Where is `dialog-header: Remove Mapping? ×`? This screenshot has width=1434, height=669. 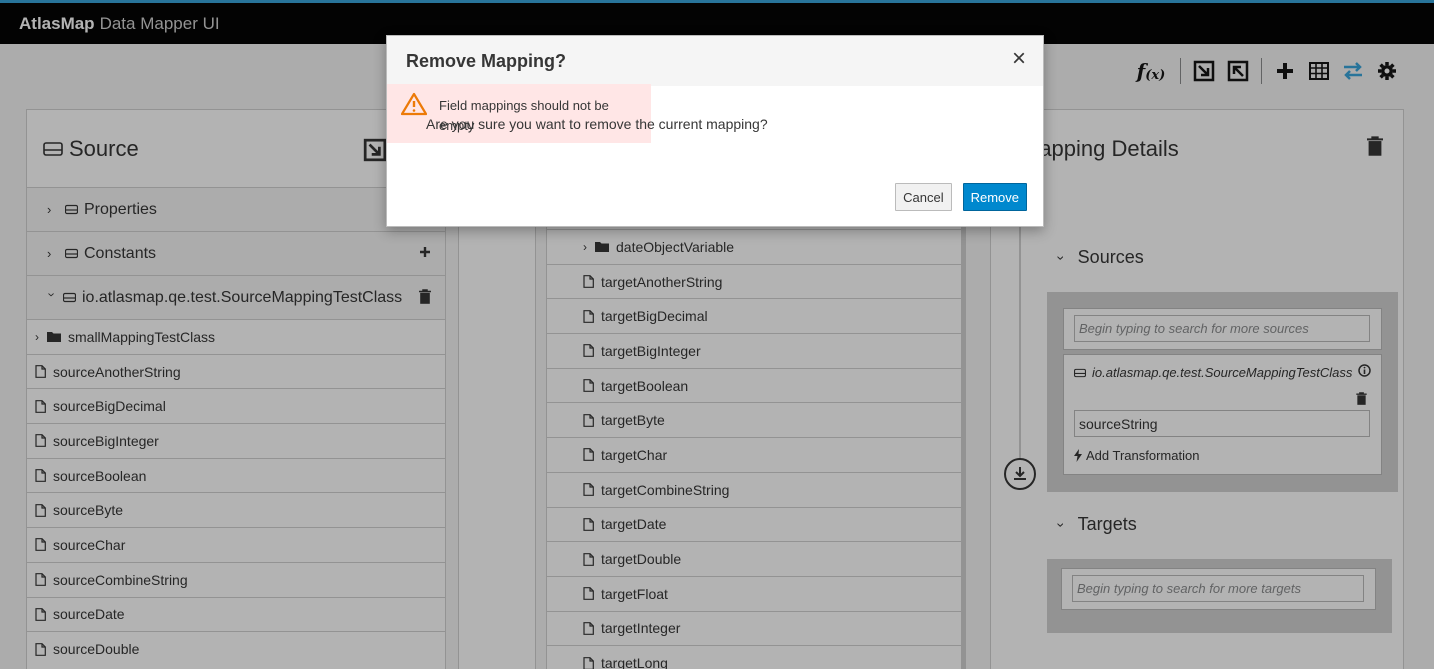
dialog-header: Remove Mapping? × is located at coordinates (715, 61).